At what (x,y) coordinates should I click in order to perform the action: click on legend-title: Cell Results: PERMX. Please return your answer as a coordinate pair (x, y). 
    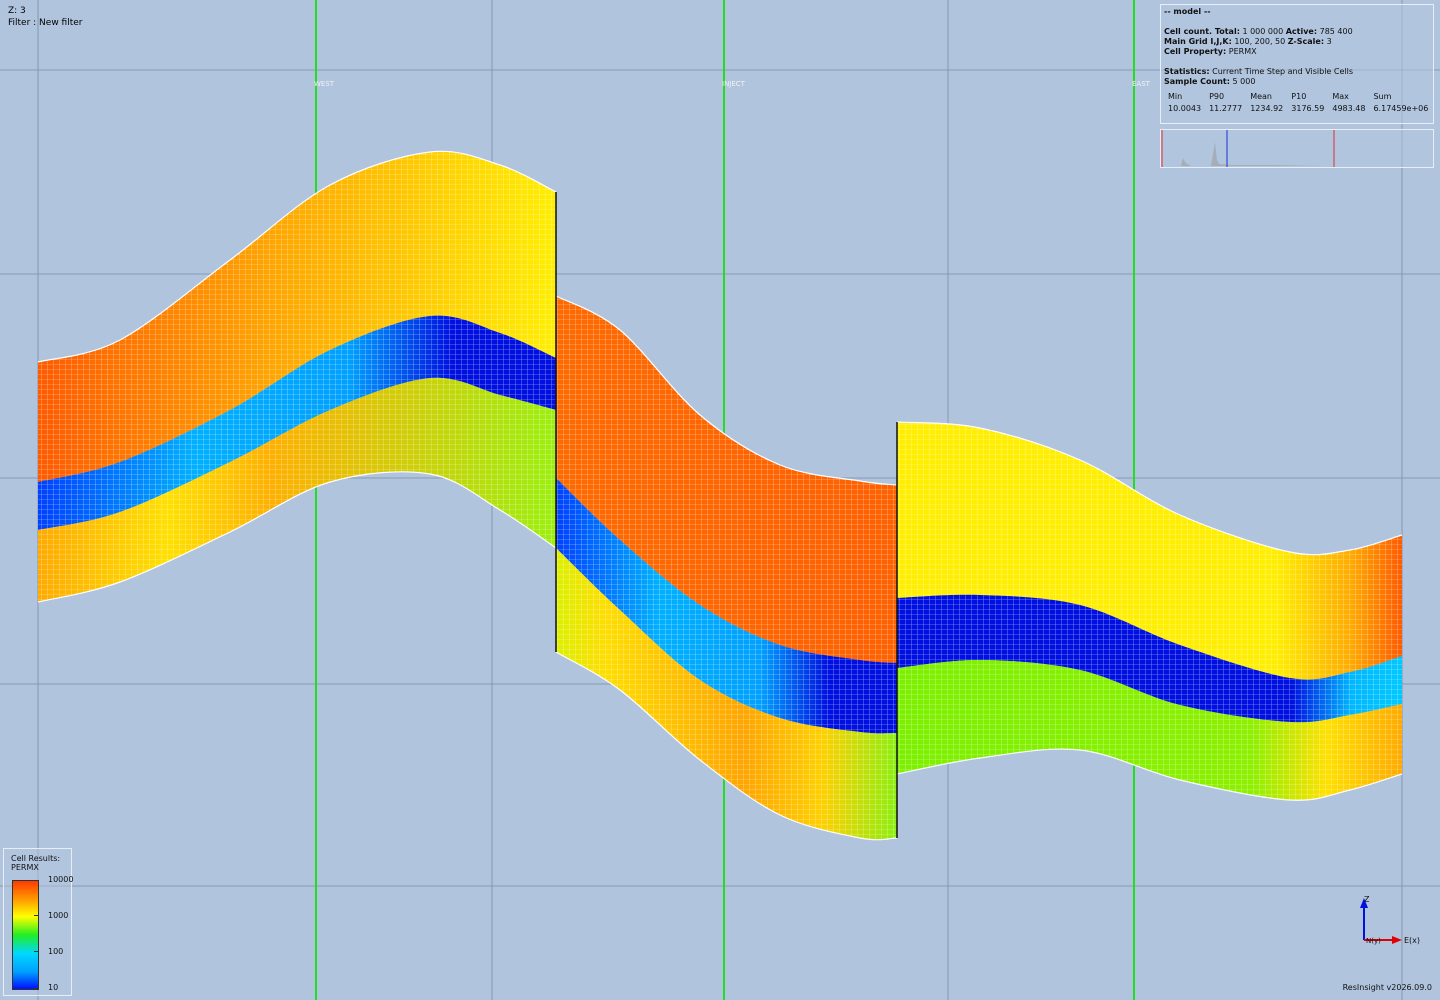
    Looking at the image, I should click on (36, 863).